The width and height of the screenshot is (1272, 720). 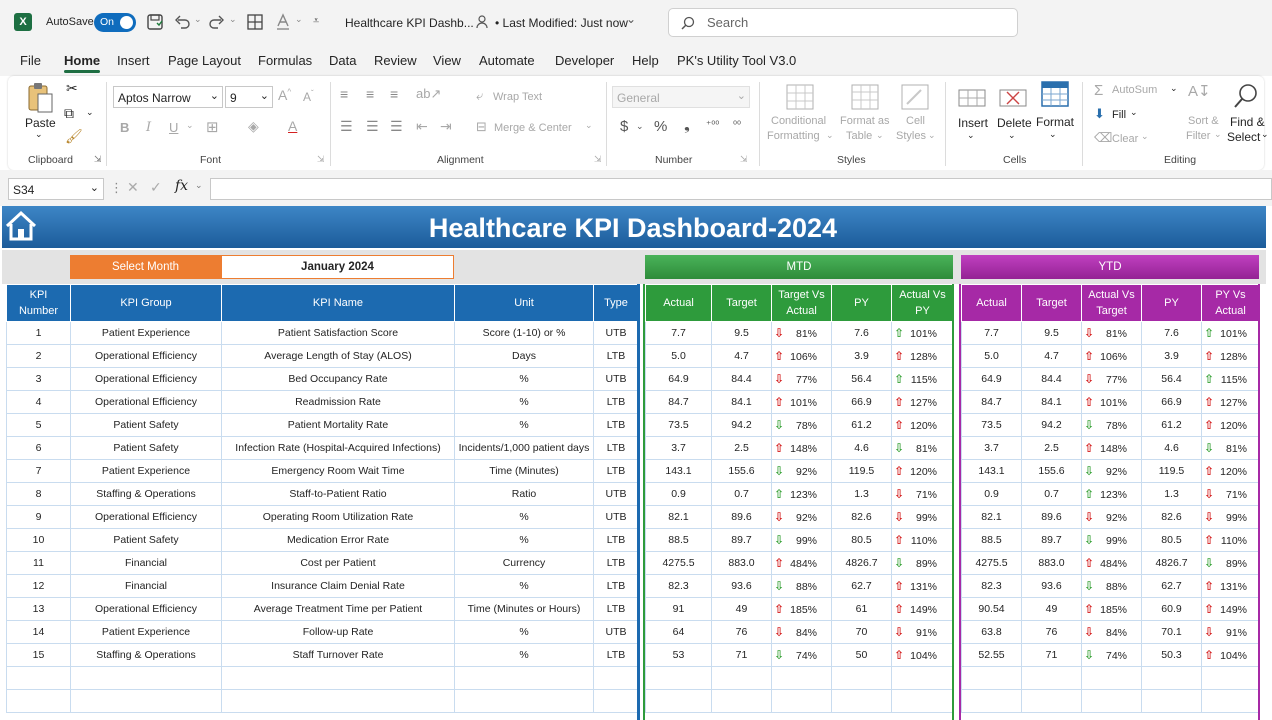 I want to click on mtd-actual-vs-py-cell: ⇧ 131%, so click(x=922, y=586).